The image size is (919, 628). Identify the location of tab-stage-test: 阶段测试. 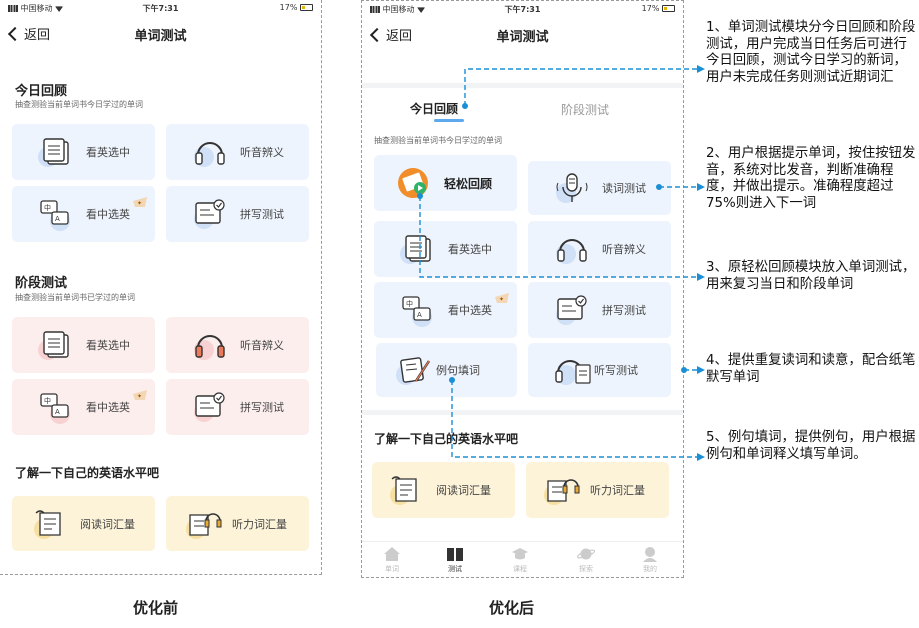
(585, 109).